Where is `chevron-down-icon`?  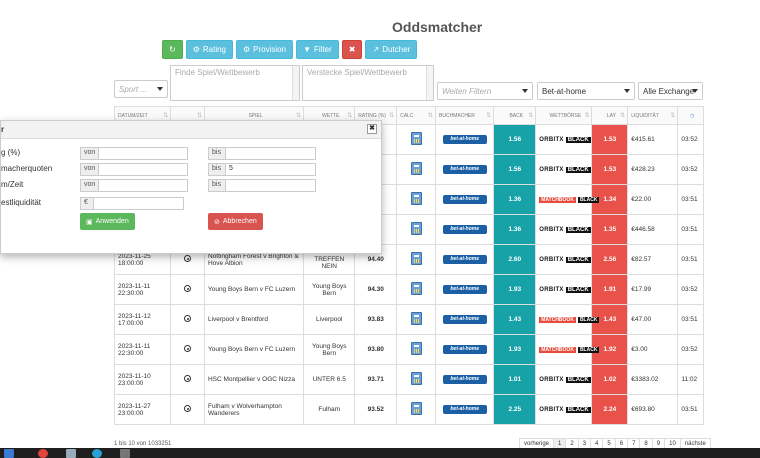
chevron-down-icon is located at coordinates (695, 91).